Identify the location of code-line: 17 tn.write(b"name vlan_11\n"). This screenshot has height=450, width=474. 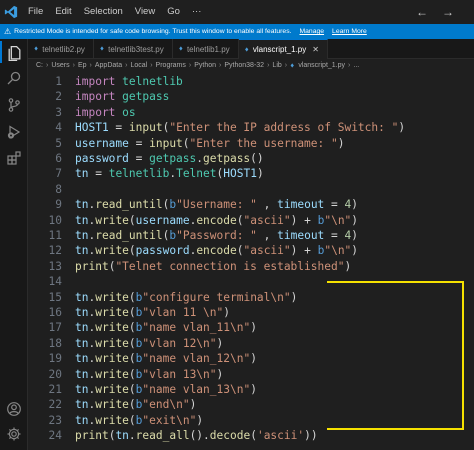
(251, 327).